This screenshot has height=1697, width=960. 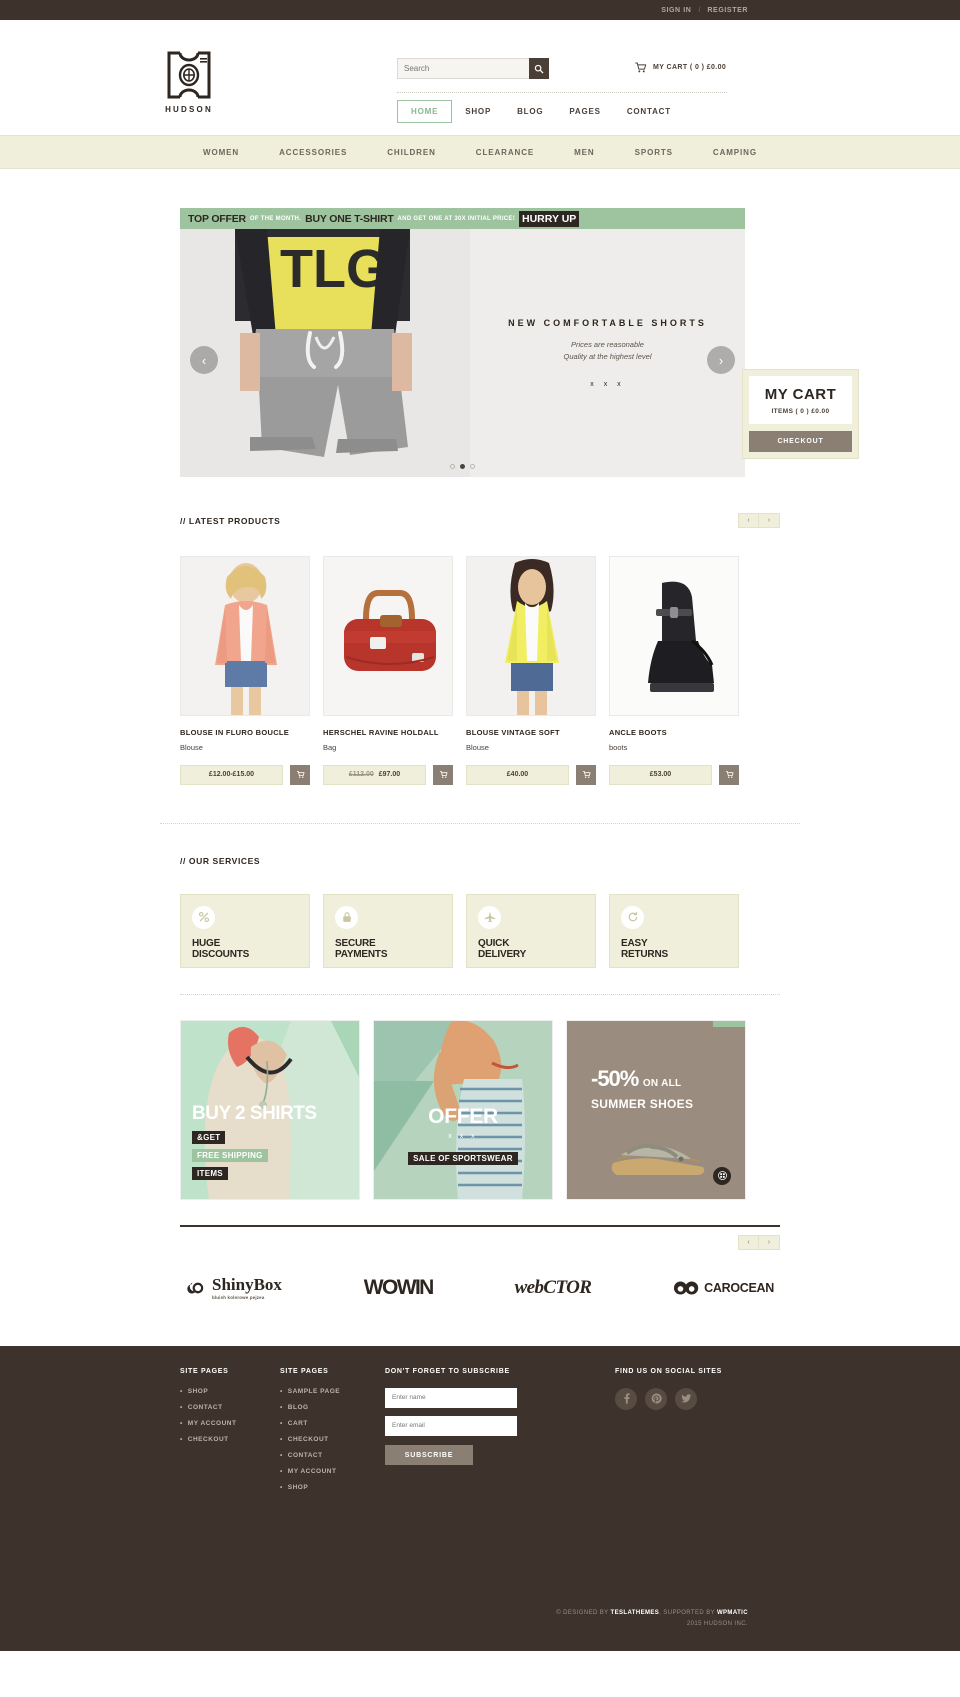 I want to click on promo-tile-tag-wrap: SALE OF SPORTSWEAR, so click(x=463, y=1157).